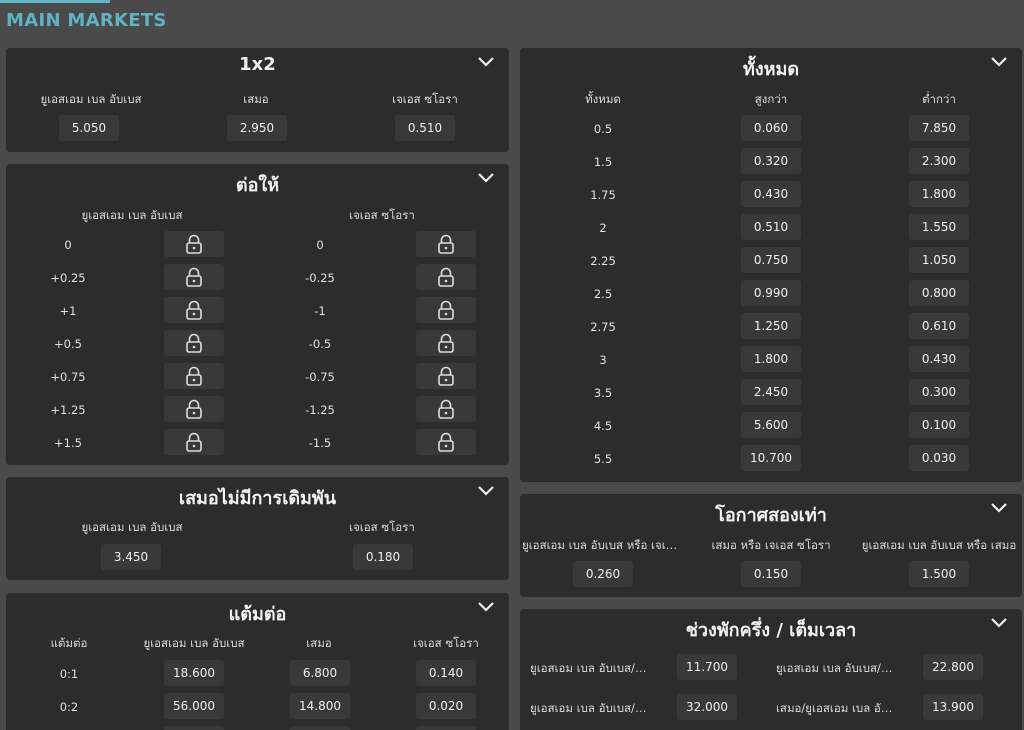 The height and width of the screenshot is (730, 1024). Describe the element at coordinates (939, 545) in the screenshot. I see `outcome-label: ยูเอสเอม เบล อับเบส หรือ เสมอ` at that location.